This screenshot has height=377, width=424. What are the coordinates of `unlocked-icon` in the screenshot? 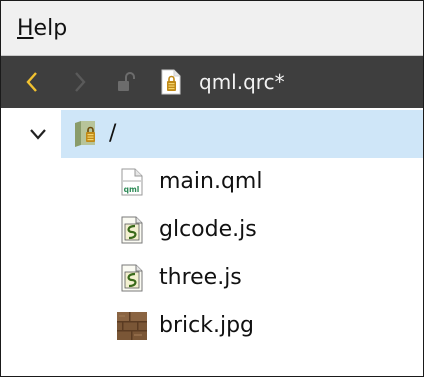 It's located at (126, 81).